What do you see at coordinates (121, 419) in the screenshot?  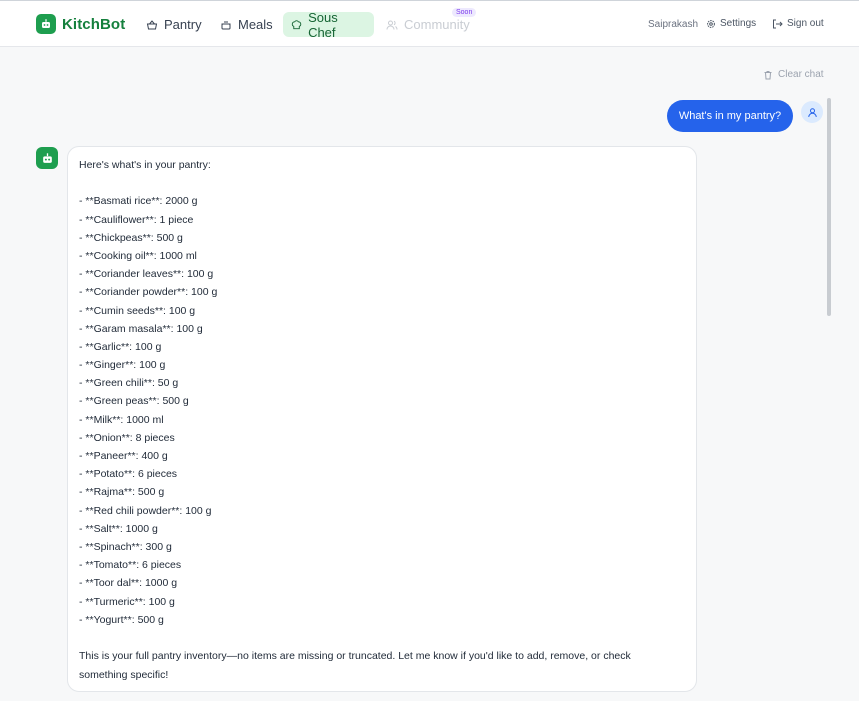 I see `pantry-list-item: - **Milk**: 1000 ml` at bounding box center [121, 419].